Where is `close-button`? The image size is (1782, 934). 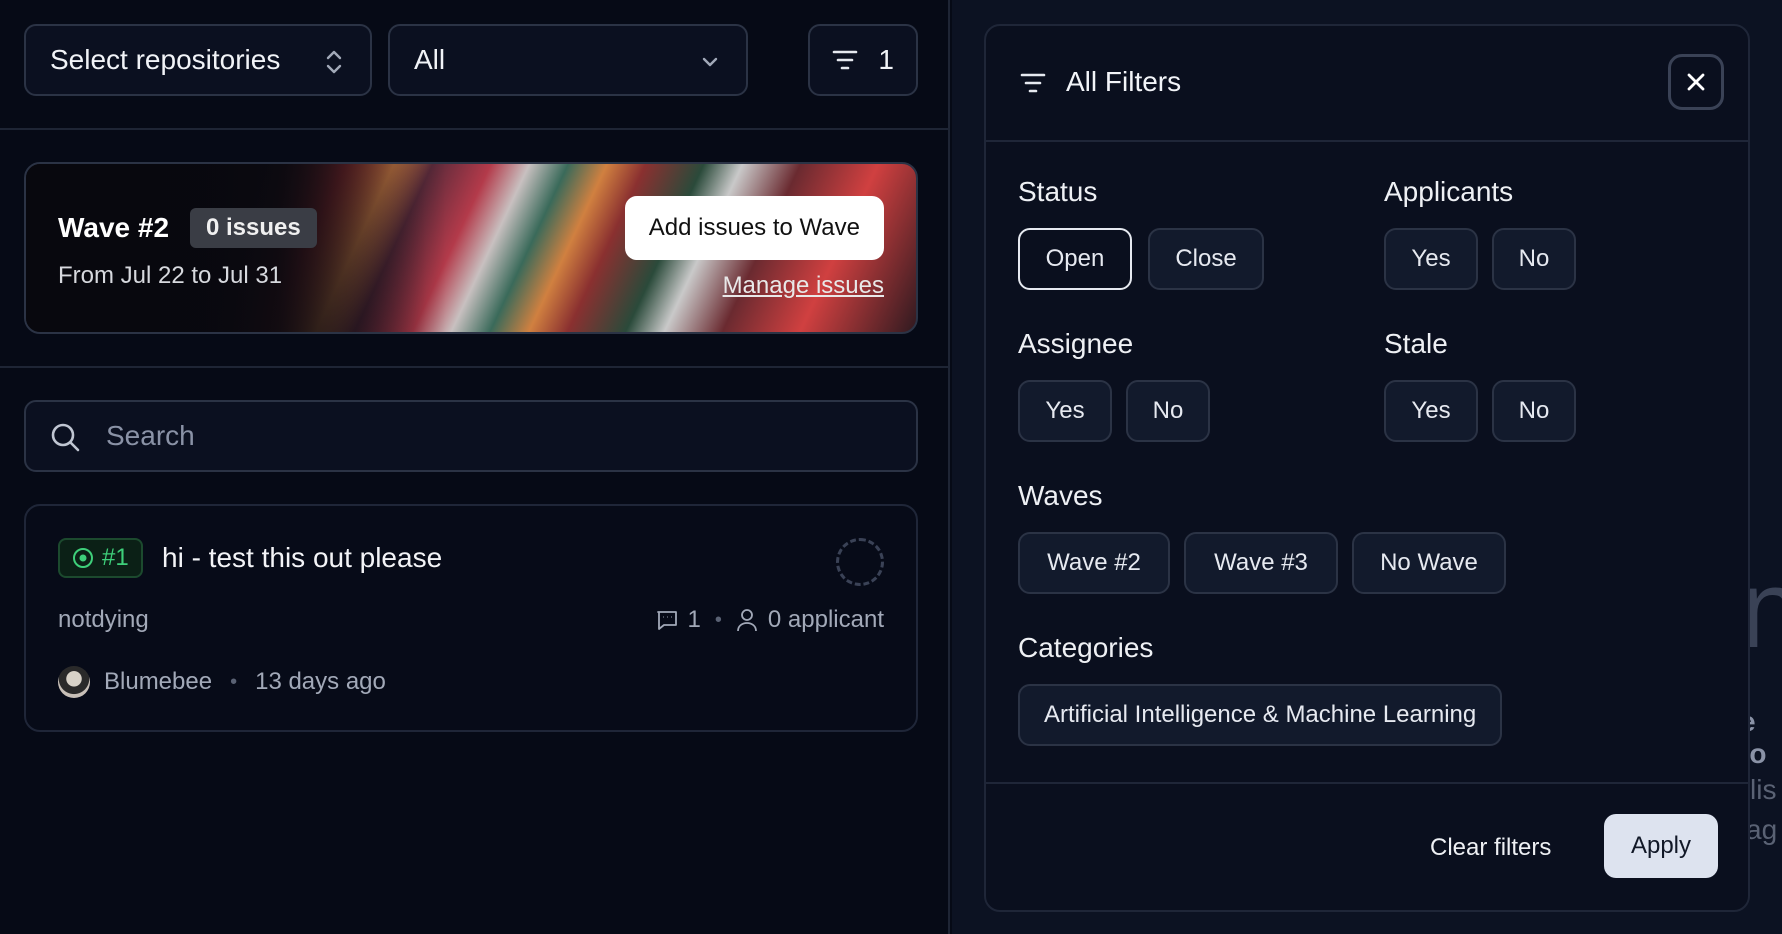
close-button is located at coordinates (1696, 82).